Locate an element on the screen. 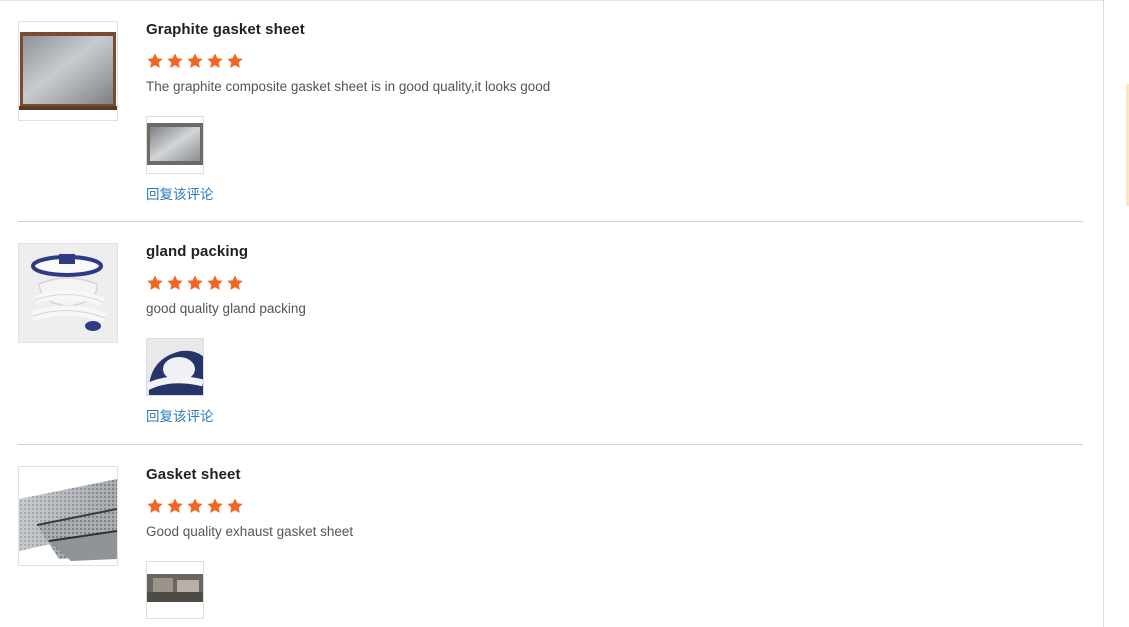 Image resolution: width=1129 pixels, height=627 pixels. review-title: gland packing is located at coordinates (197, 251).